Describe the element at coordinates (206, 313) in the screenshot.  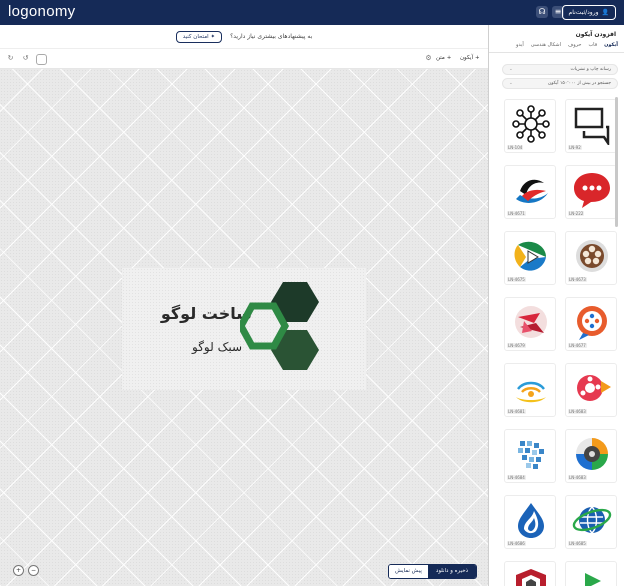
I see `logo-title-text: ساخت لوگو` at that location.